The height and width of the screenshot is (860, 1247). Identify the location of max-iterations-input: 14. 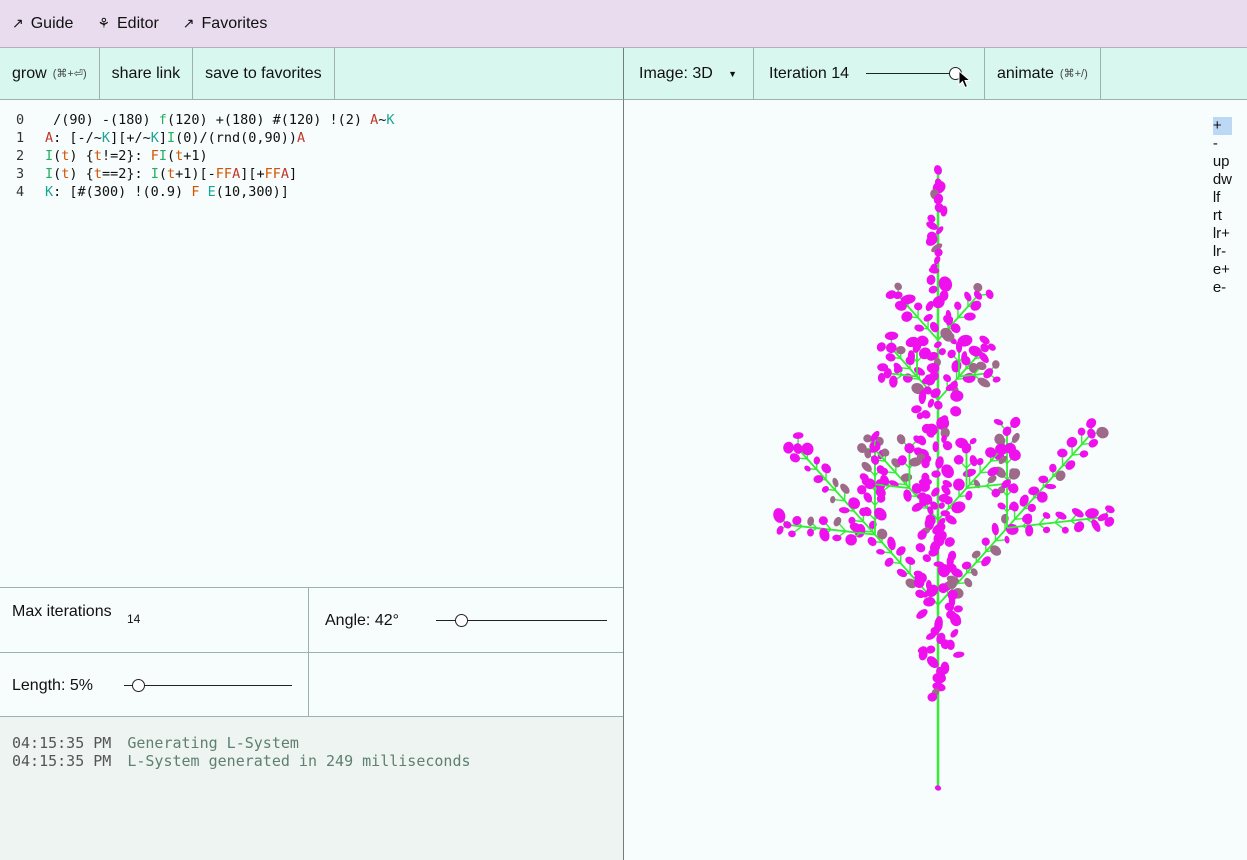
(133, 619).